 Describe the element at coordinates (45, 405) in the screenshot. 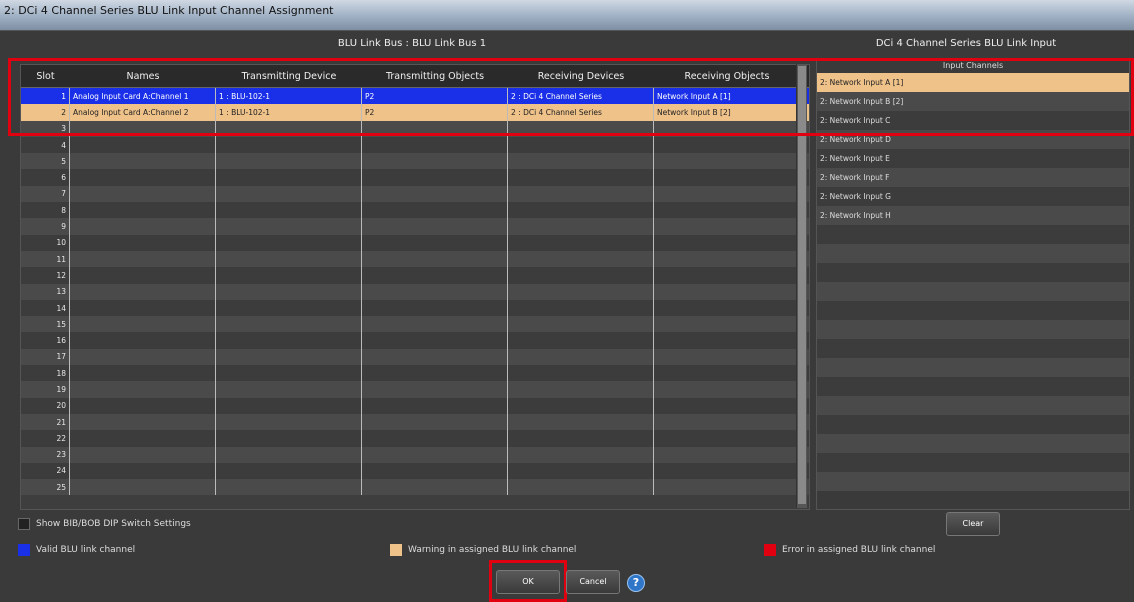

I see `cell-slot: 20` at that location.